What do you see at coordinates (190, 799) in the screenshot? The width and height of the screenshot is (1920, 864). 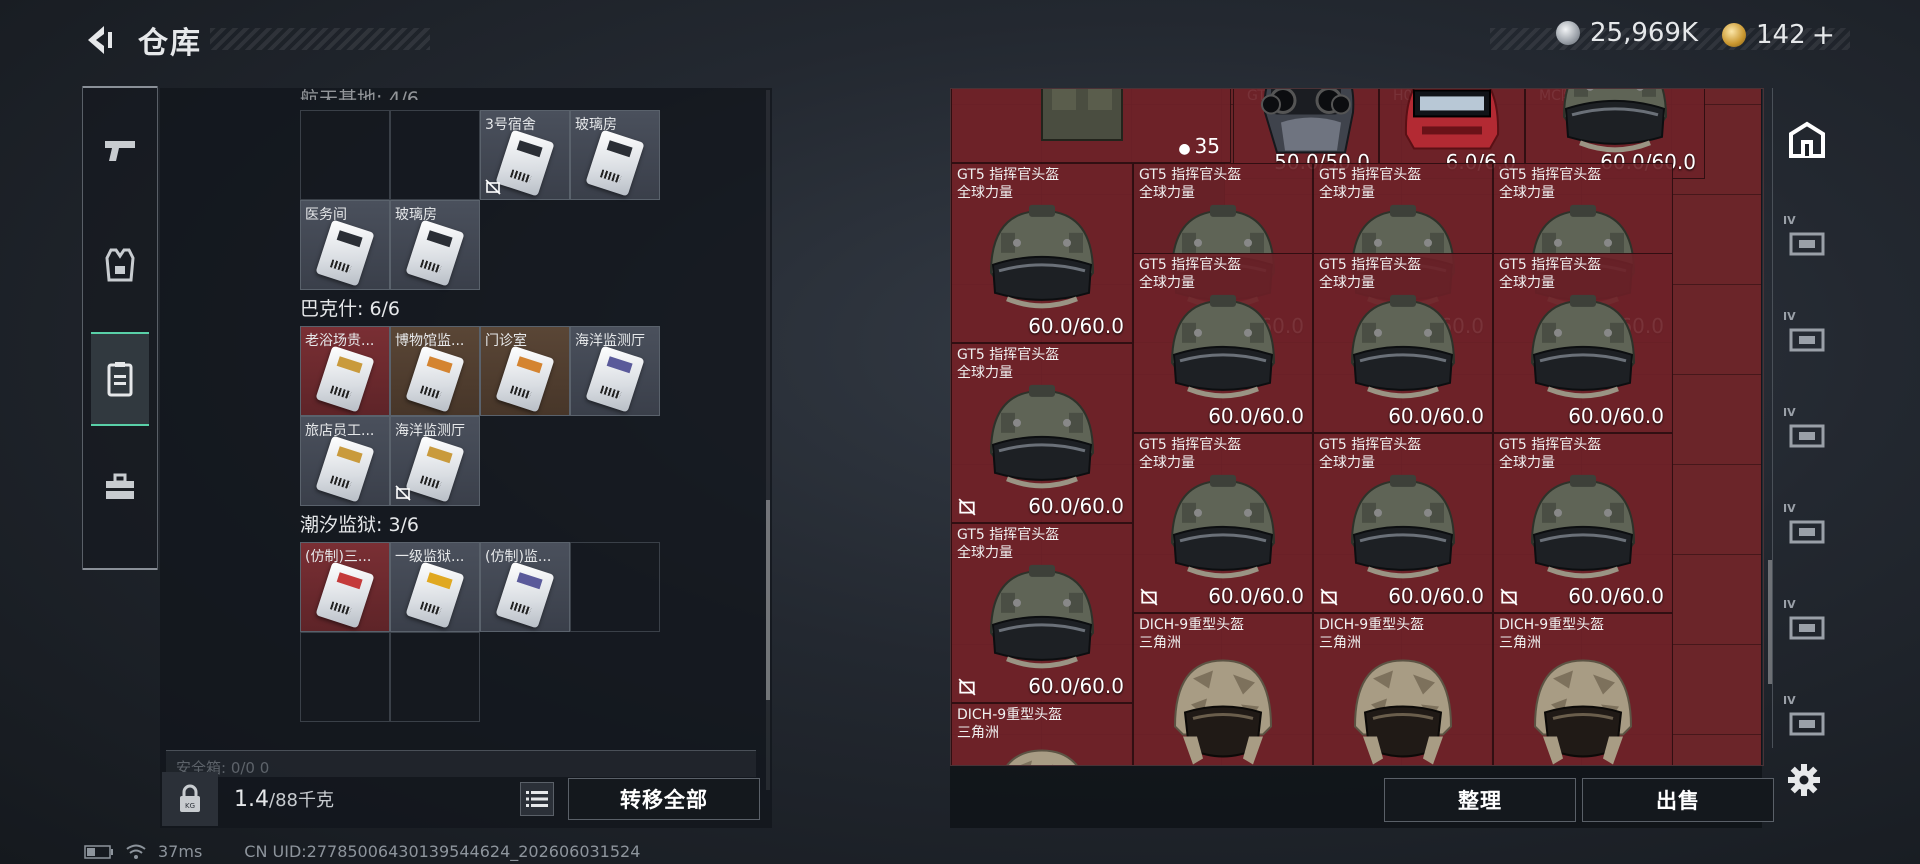 I see `weight-lock-button: KG` at bounding box center [190, 799].